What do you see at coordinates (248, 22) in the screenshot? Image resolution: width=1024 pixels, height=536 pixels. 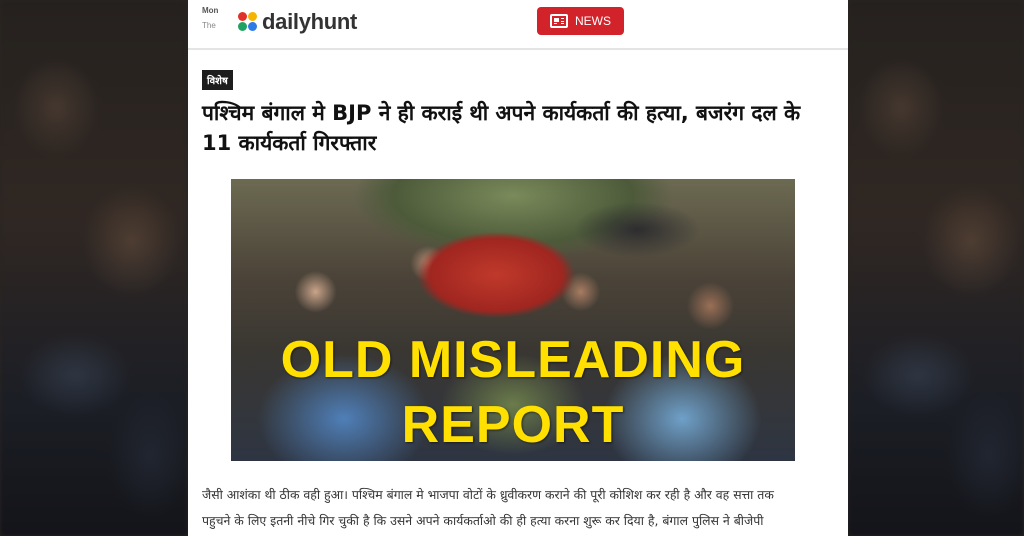 I see `dailyhunt-logo-icon` at bounding box center [248, 22].